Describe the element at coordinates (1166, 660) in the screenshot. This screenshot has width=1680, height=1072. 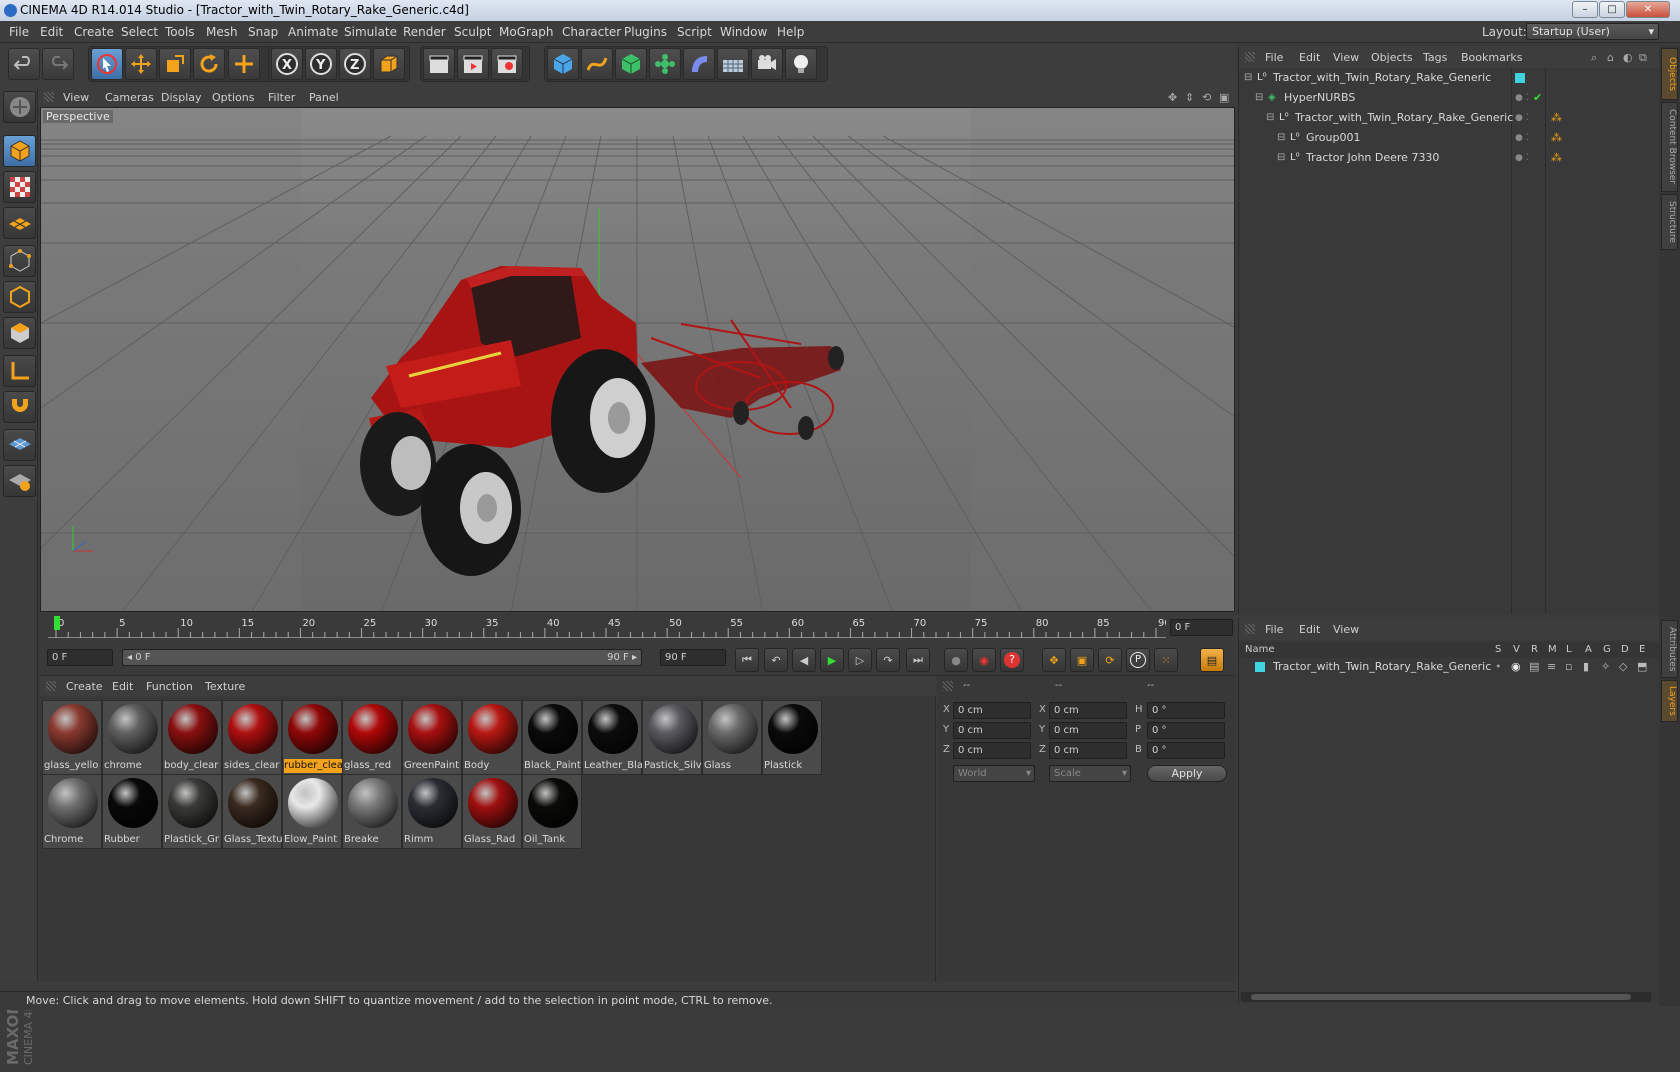
I see `key-pla-button: ⁙` at that location.